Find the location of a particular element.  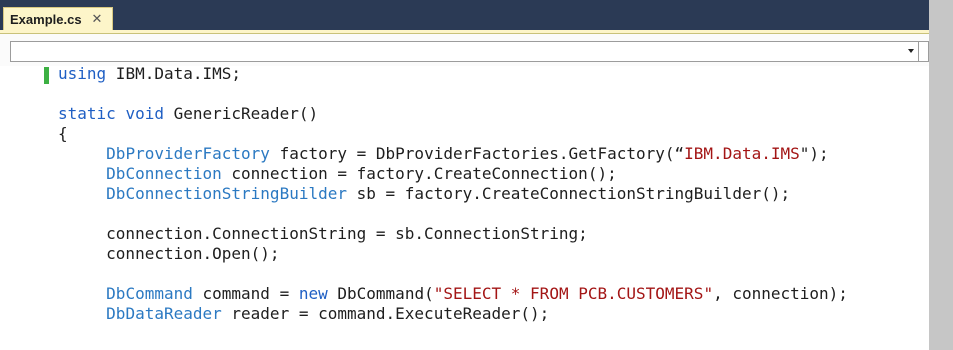

dropdown-edge is located at coordinates (924, 51).